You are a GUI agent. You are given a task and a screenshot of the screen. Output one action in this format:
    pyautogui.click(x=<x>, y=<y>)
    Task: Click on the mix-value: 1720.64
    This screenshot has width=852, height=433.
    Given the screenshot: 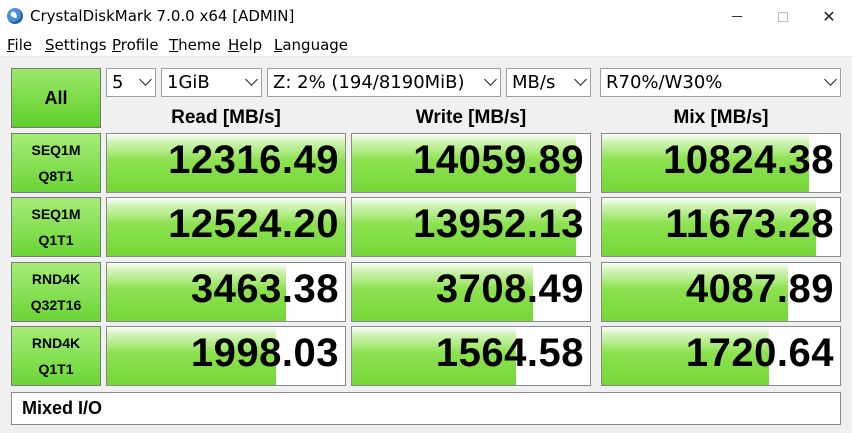 What is the action you would take?
    pyautogui.click(x=759, y=353)
    